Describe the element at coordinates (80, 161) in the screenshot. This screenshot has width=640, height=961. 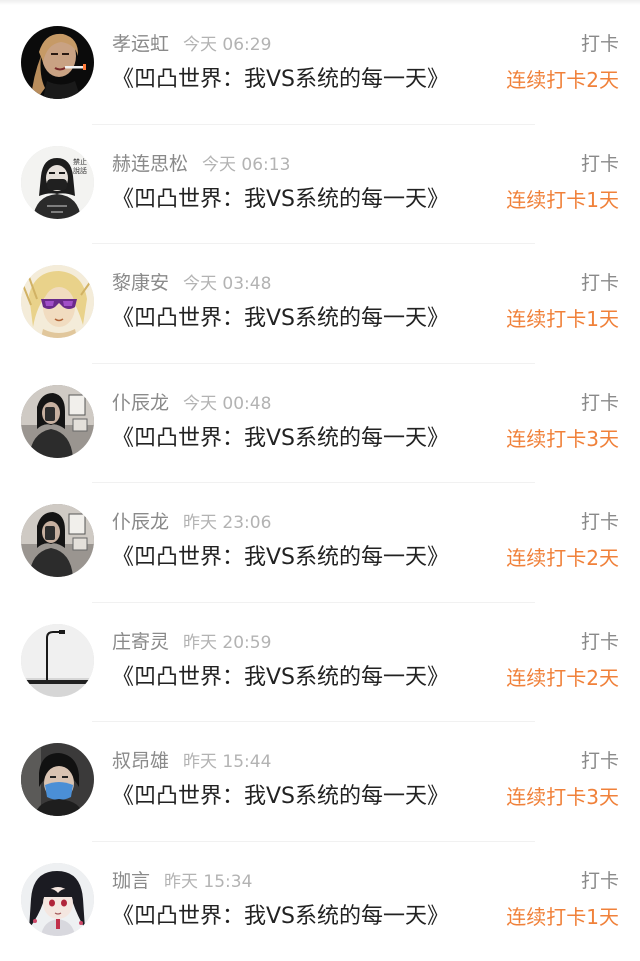
I see `svg-text: 禁止` at that location.